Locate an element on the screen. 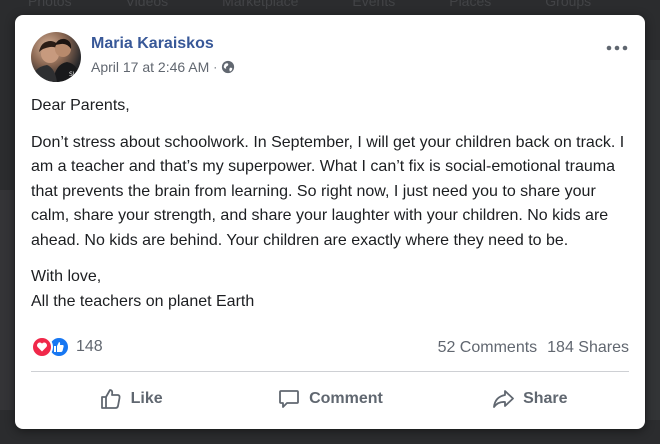 The width and height of the screenshot is (660, 444). love-reaction-icon is located at coordinates (42, 347).